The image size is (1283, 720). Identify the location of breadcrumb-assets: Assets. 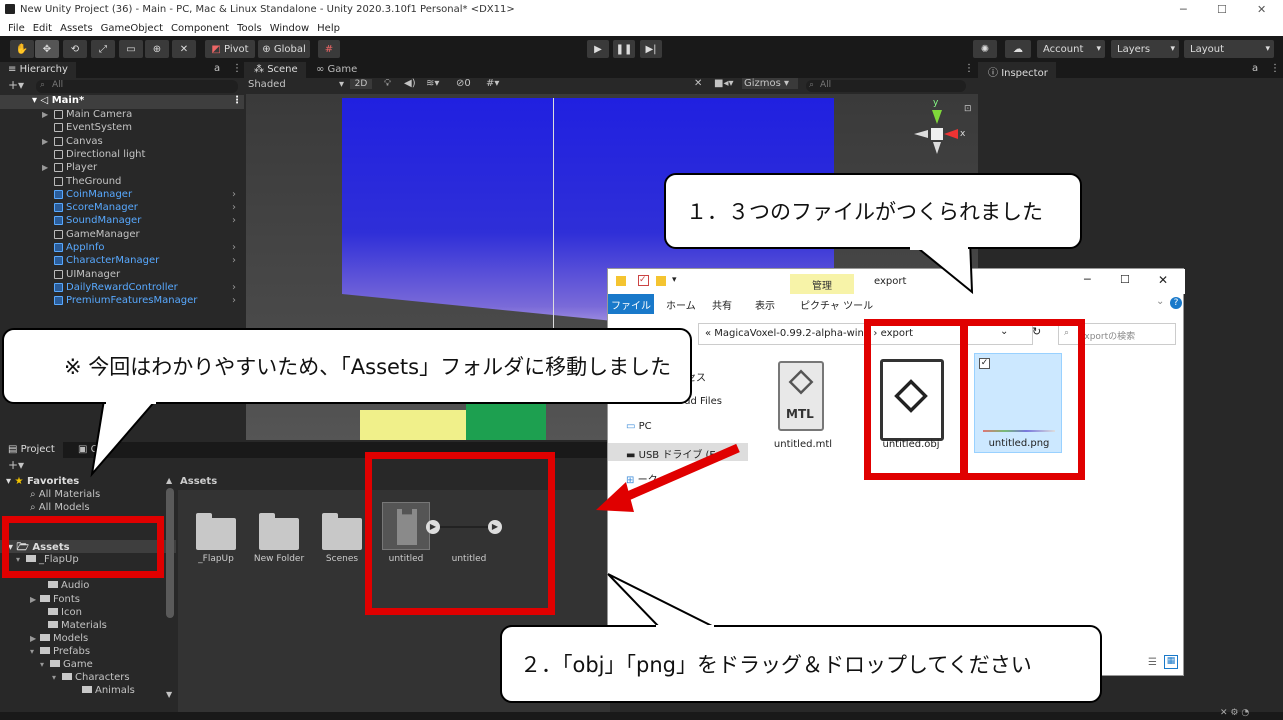
(198, 481).